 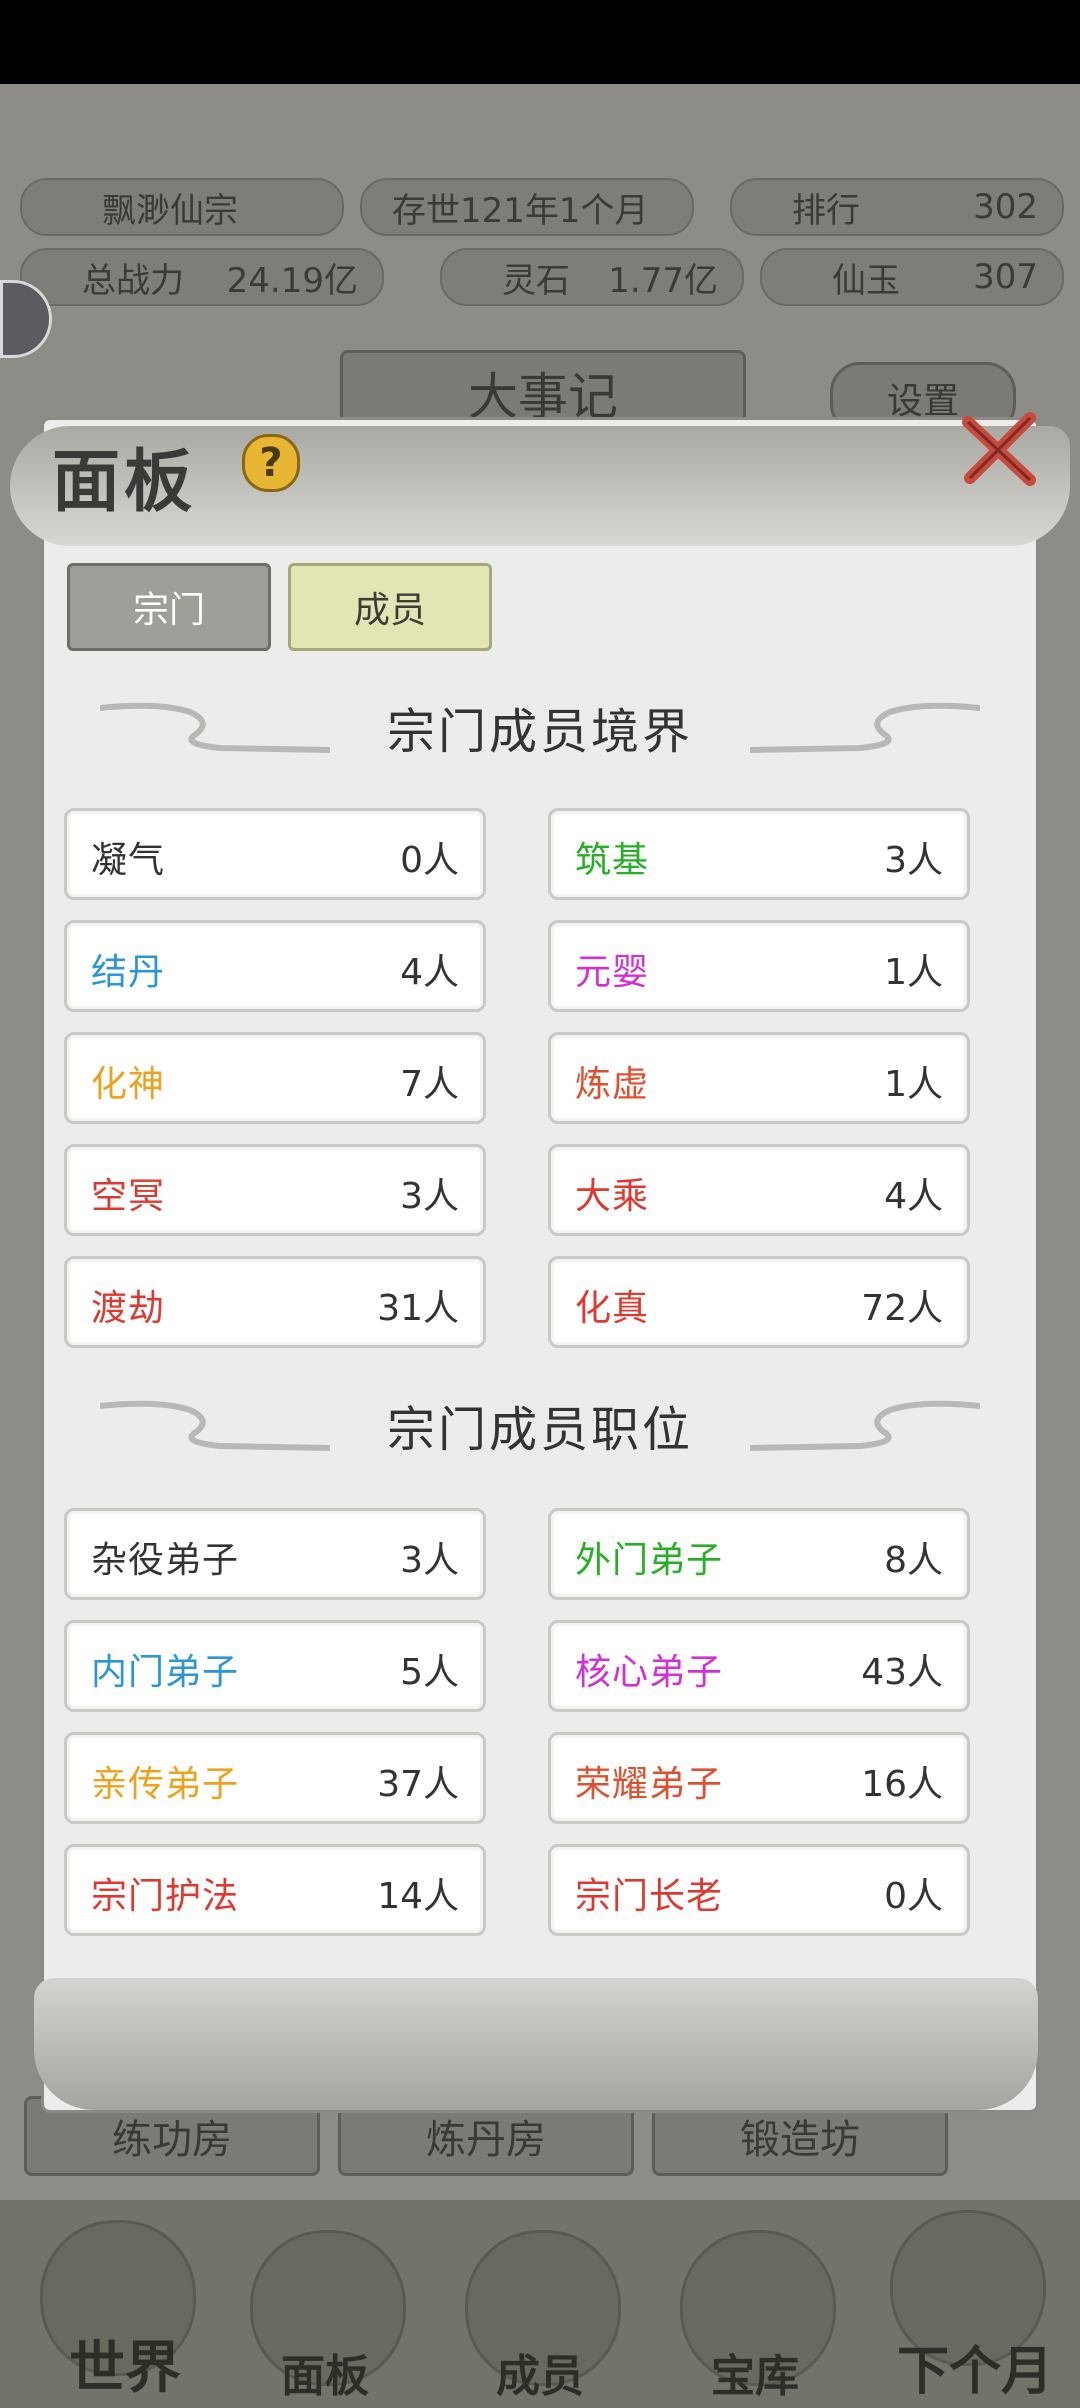 I want to click on realm-count: 0人, so click(x=429, y=860).